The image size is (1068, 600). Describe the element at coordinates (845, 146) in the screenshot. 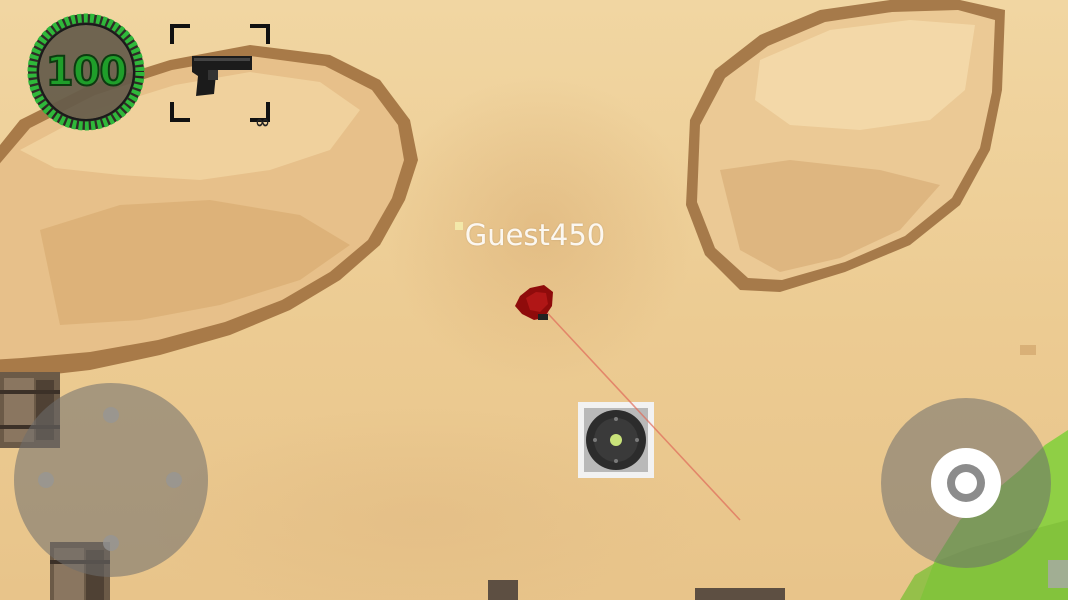

I see `rock-right` at that location.